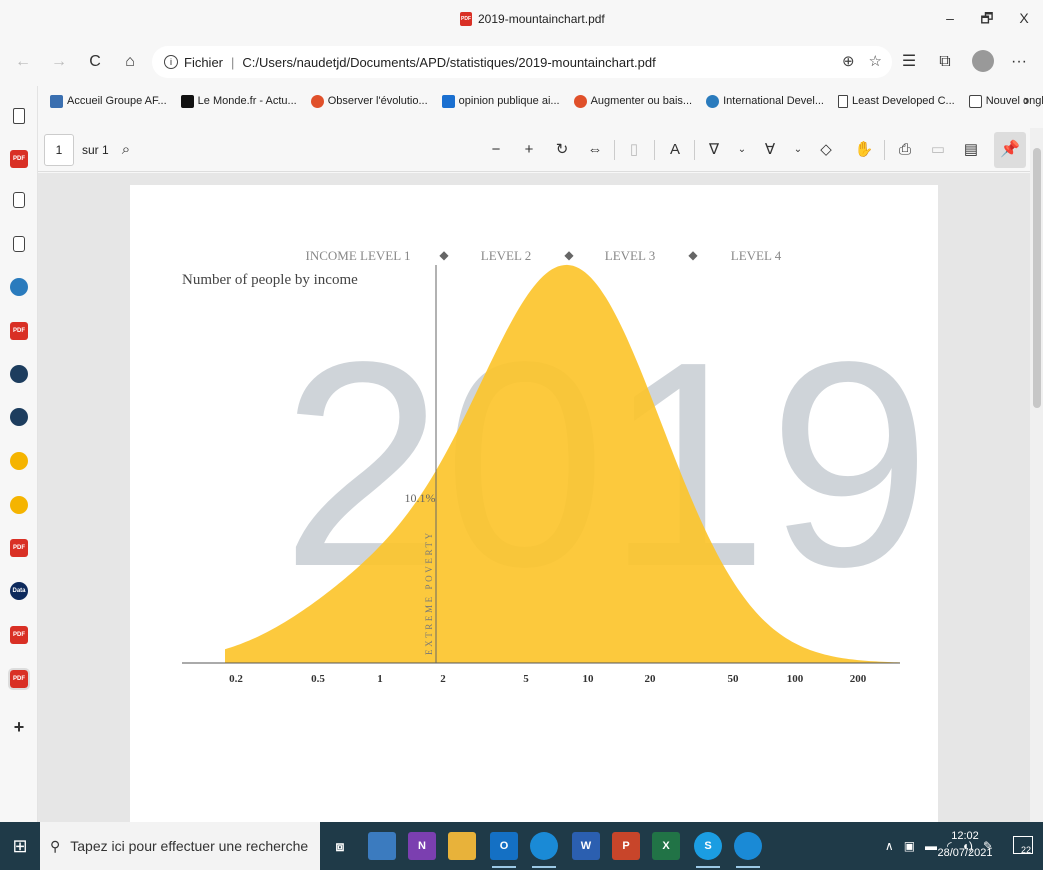  I want to click on highlight-icon: ∀, so click(770, 150).